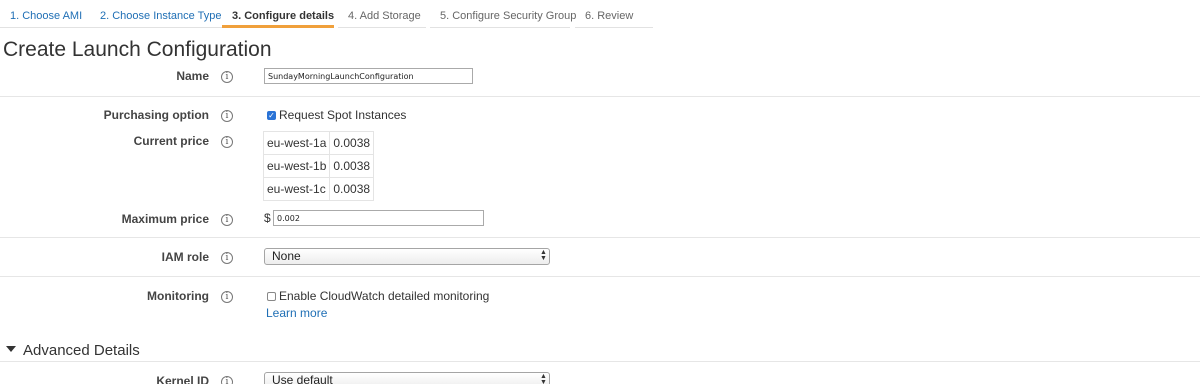 The height and width of the screenshot is (384, 1200). Describe the element at coordinates (45, 14) in the screenshot. I see `step-choose-ami: 1. Choose AMI` at that location.